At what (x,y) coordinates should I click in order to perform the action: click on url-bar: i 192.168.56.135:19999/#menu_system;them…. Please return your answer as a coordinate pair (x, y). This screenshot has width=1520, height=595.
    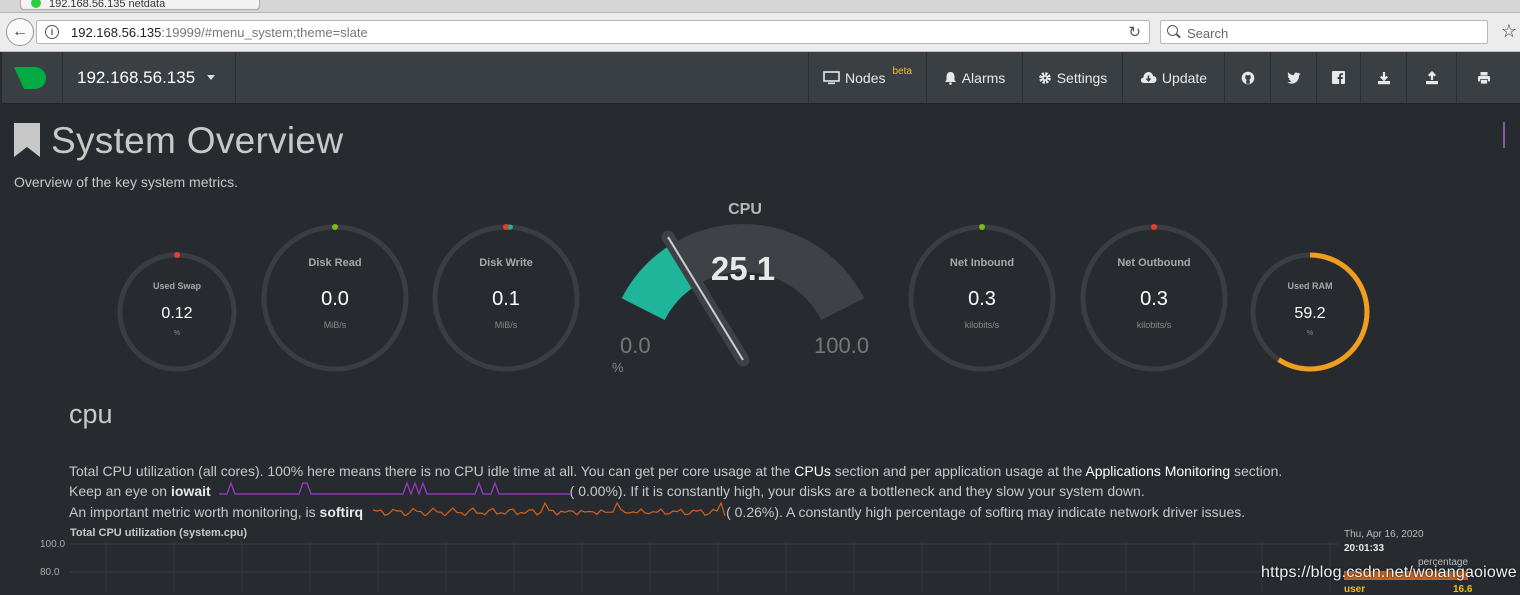
    Looking at the image, I should click on (593, 32).